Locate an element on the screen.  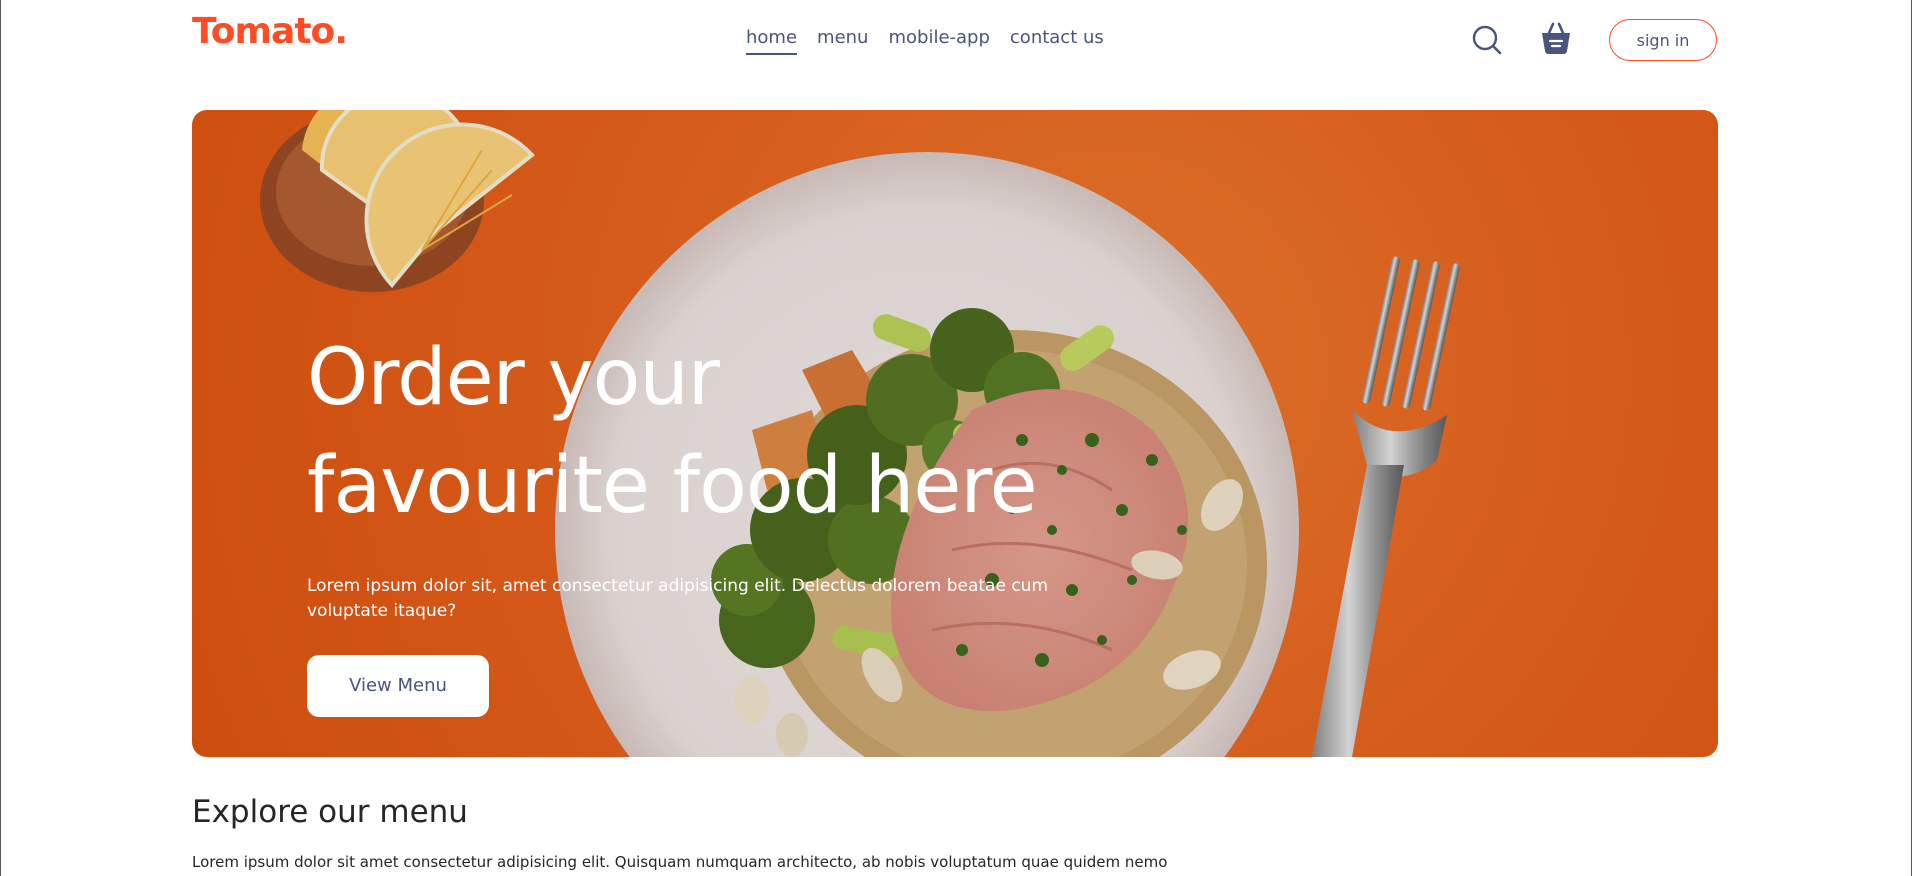
nav-links: home menu mobile-app contact us is located at coordinates (925, 41).